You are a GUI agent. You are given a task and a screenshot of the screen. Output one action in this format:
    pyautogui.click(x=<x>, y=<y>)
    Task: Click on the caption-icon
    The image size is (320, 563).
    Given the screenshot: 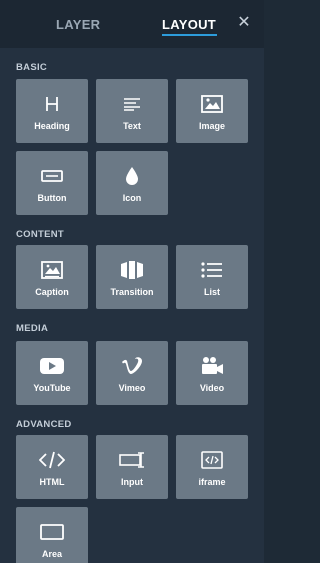 What is the action you would take?
    pyautogui.click(x=52, y=270)
    